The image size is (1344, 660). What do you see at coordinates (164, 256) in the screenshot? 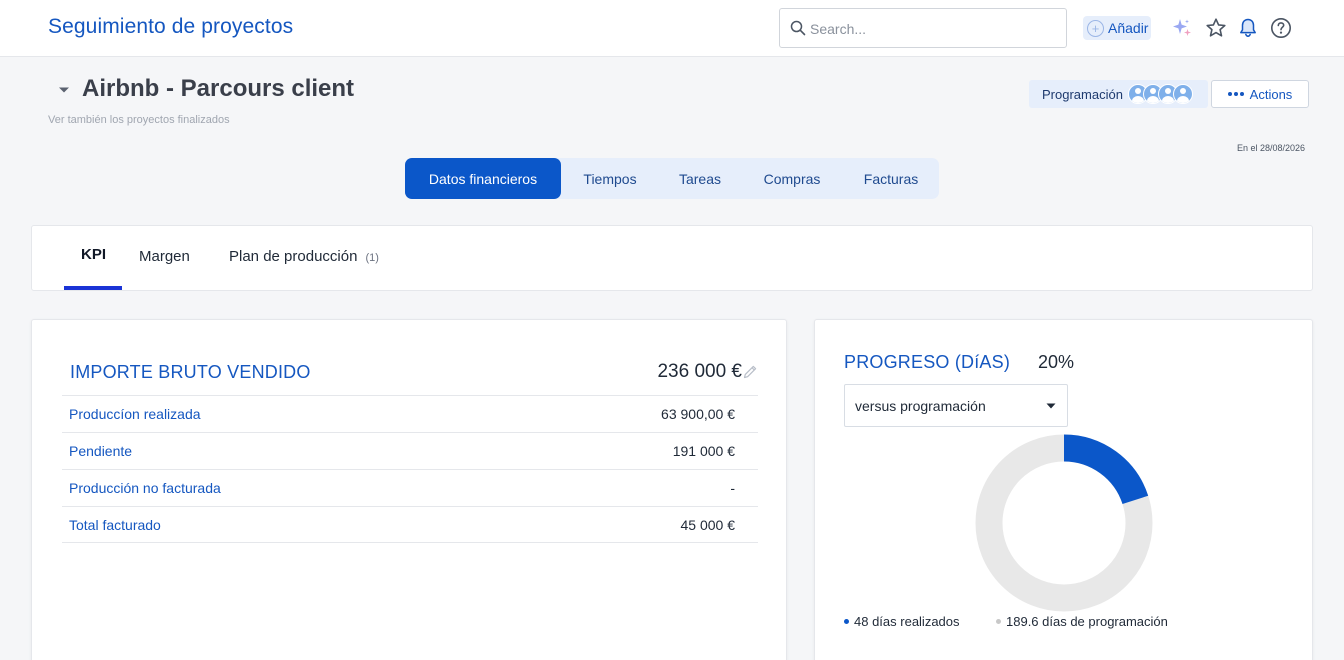
I see `subtab-margen: Margen` at bounding box center [164, 256].